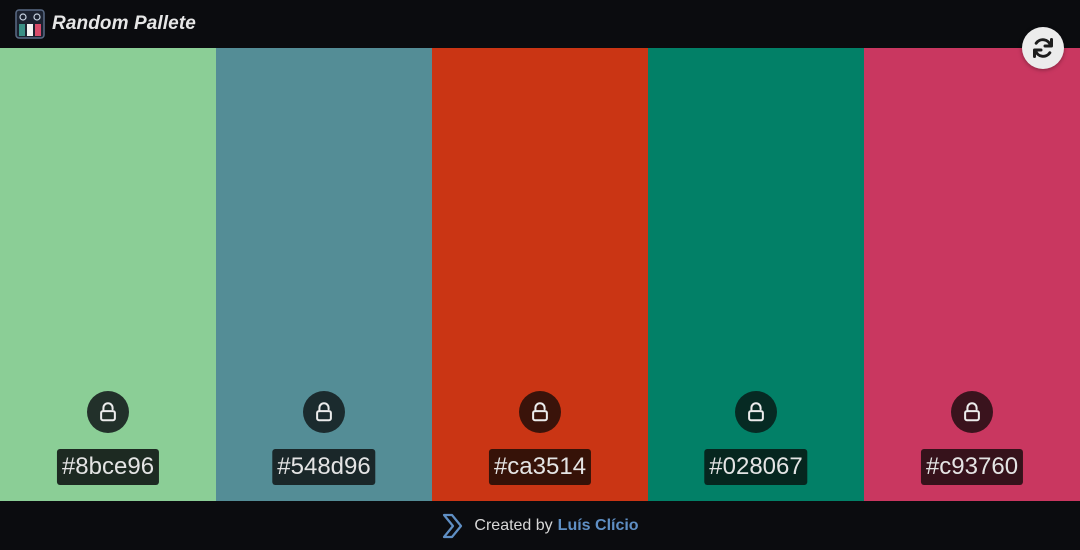 This screenshot has height=550, width=1080. What do you see at coordinates (513, 525) in the screenshot?
I see `footer-text: Created by` at bounding box center [513, 525].